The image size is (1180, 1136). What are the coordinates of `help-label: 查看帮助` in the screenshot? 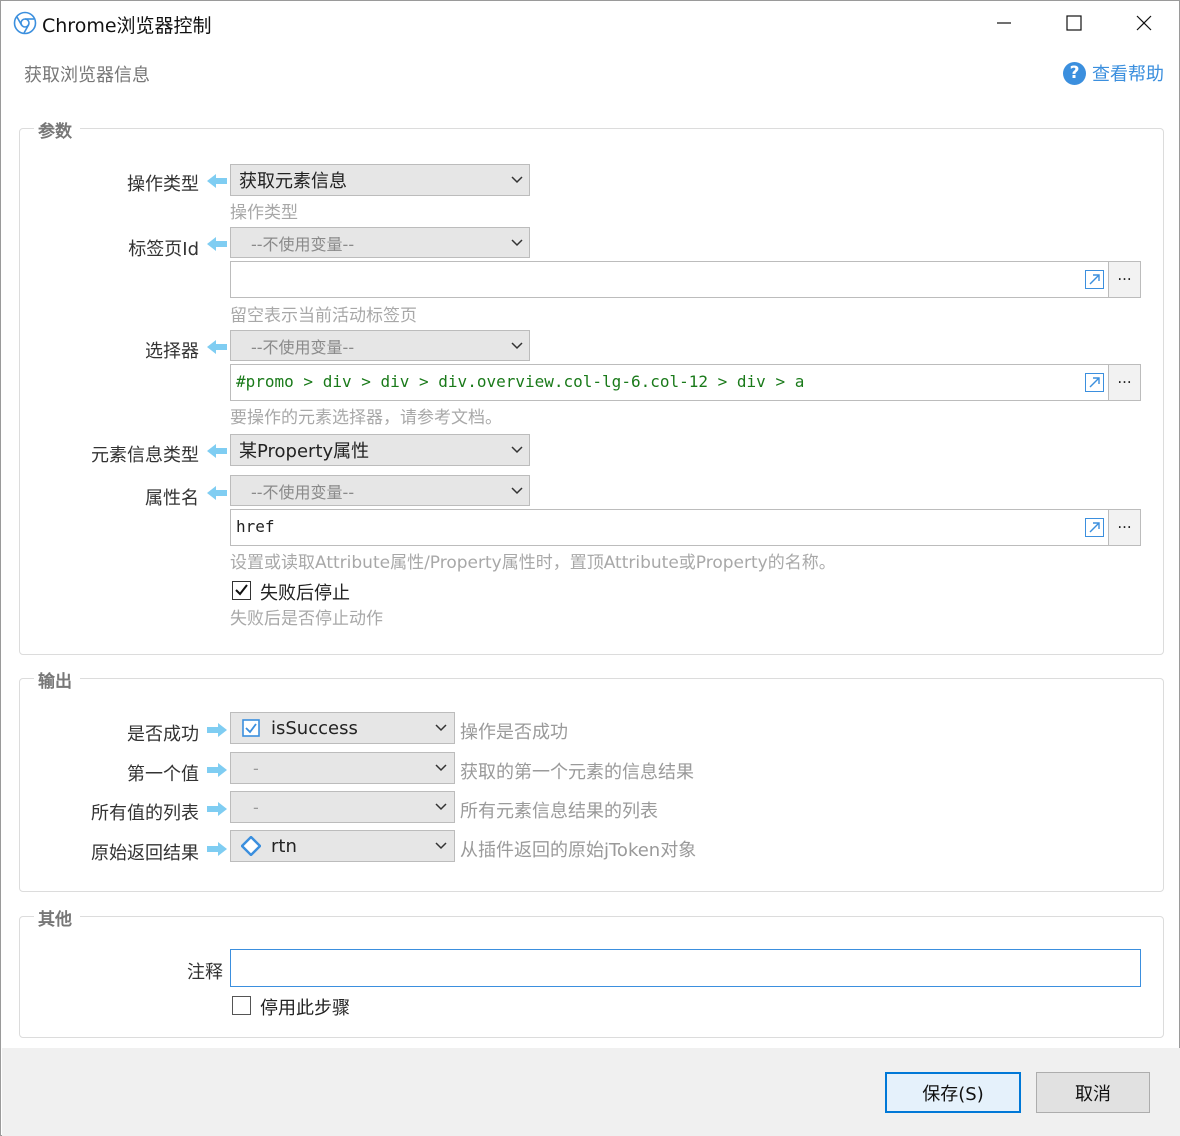 It's located at (1128, 74).